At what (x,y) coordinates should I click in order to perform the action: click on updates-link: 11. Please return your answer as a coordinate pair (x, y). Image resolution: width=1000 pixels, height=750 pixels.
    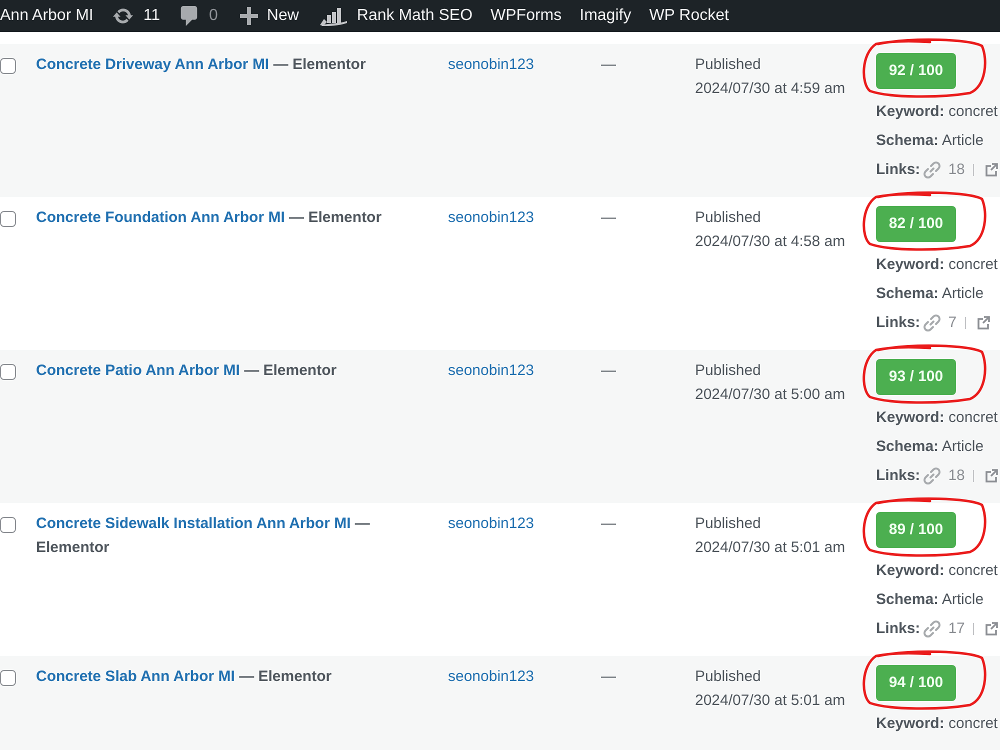
    Looking at the image, I should click on (136, 16).